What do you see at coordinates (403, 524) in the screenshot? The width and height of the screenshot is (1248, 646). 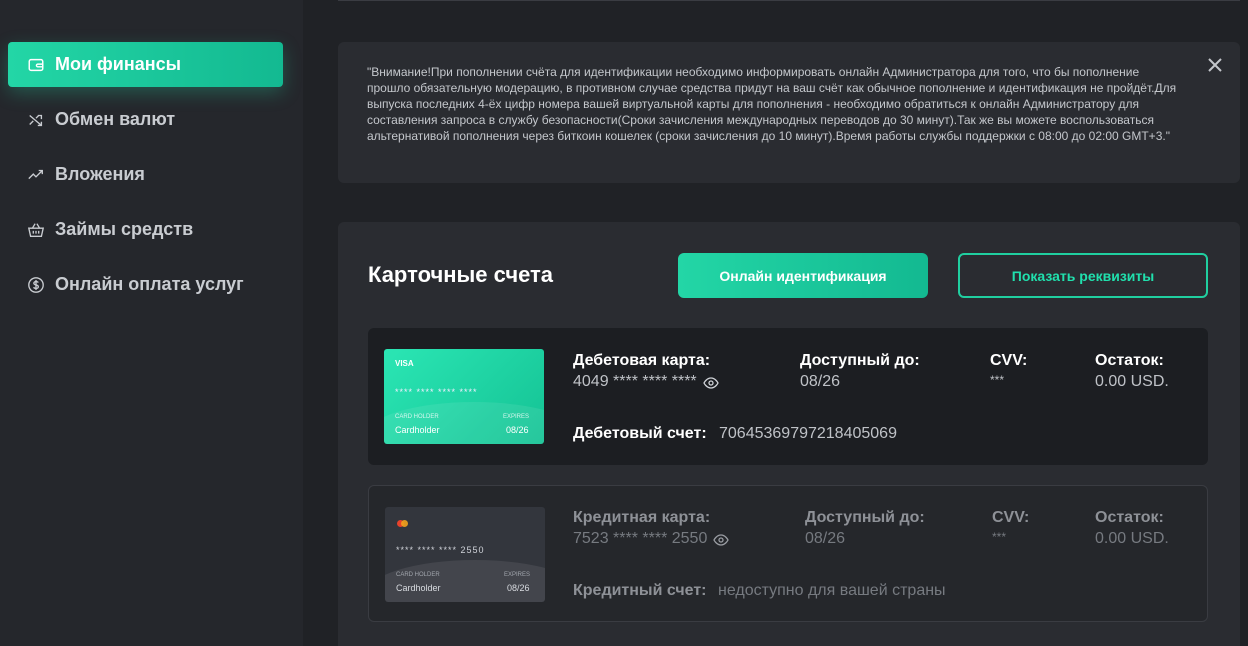 I see `mastercard-logo` at bounding box center [403, 524].